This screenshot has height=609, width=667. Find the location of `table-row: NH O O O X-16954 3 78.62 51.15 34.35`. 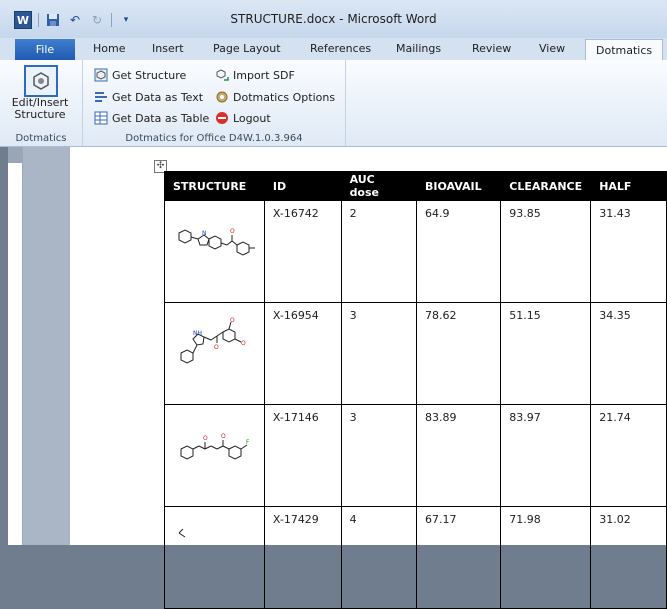

table-row: NH O O O X-16954 3 78.62 51.15 34.35 is located at coordinates (415, 353).